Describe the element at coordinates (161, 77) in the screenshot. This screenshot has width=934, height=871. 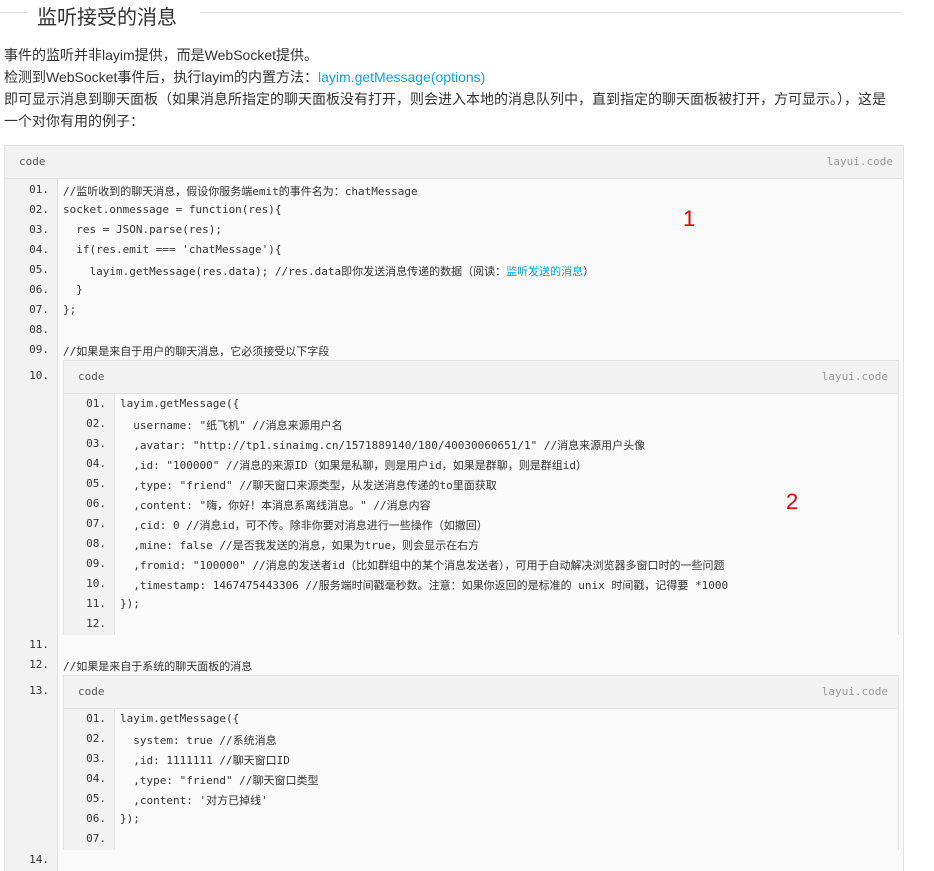
I see `intro-line-2-text: 检测到WebSocket事件后，执行layim的内置方法：` at that location.